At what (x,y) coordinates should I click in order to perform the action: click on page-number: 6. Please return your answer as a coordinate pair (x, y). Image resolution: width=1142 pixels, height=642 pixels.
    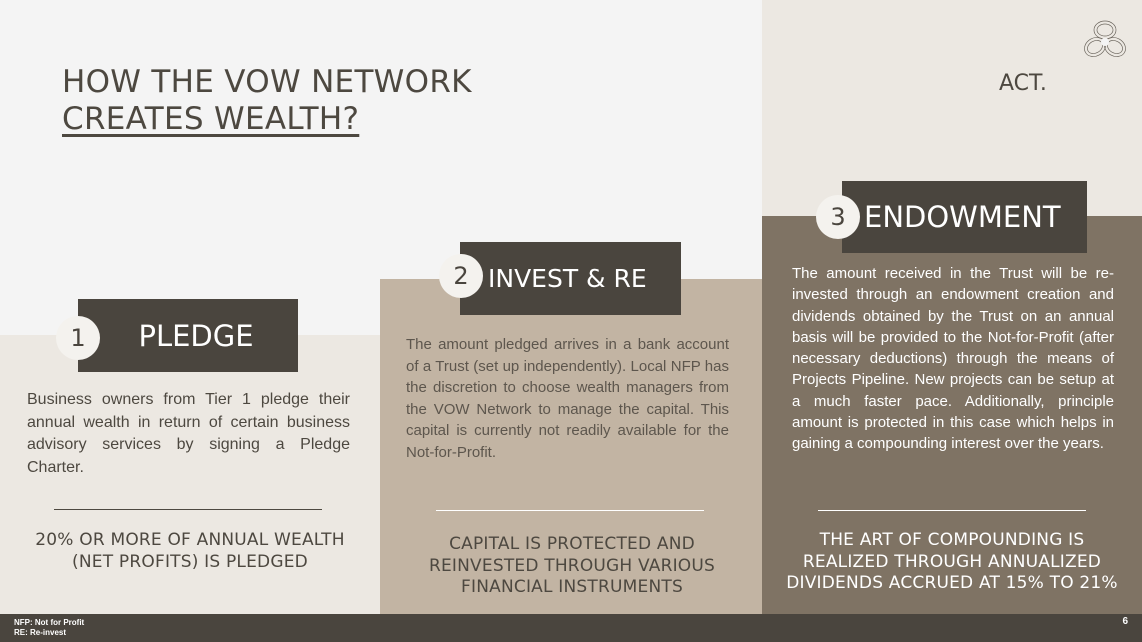
    Looking at the image, I should click on (1125, 621).